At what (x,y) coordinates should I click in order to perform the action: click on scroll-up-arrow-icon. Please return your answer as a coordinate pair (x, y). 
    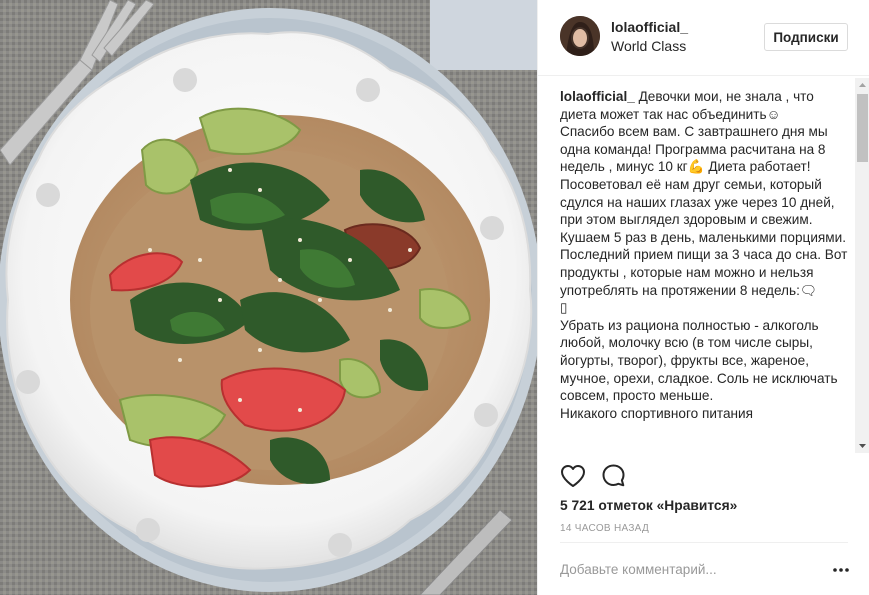
    Looking at the image, I should click on (862, 85).